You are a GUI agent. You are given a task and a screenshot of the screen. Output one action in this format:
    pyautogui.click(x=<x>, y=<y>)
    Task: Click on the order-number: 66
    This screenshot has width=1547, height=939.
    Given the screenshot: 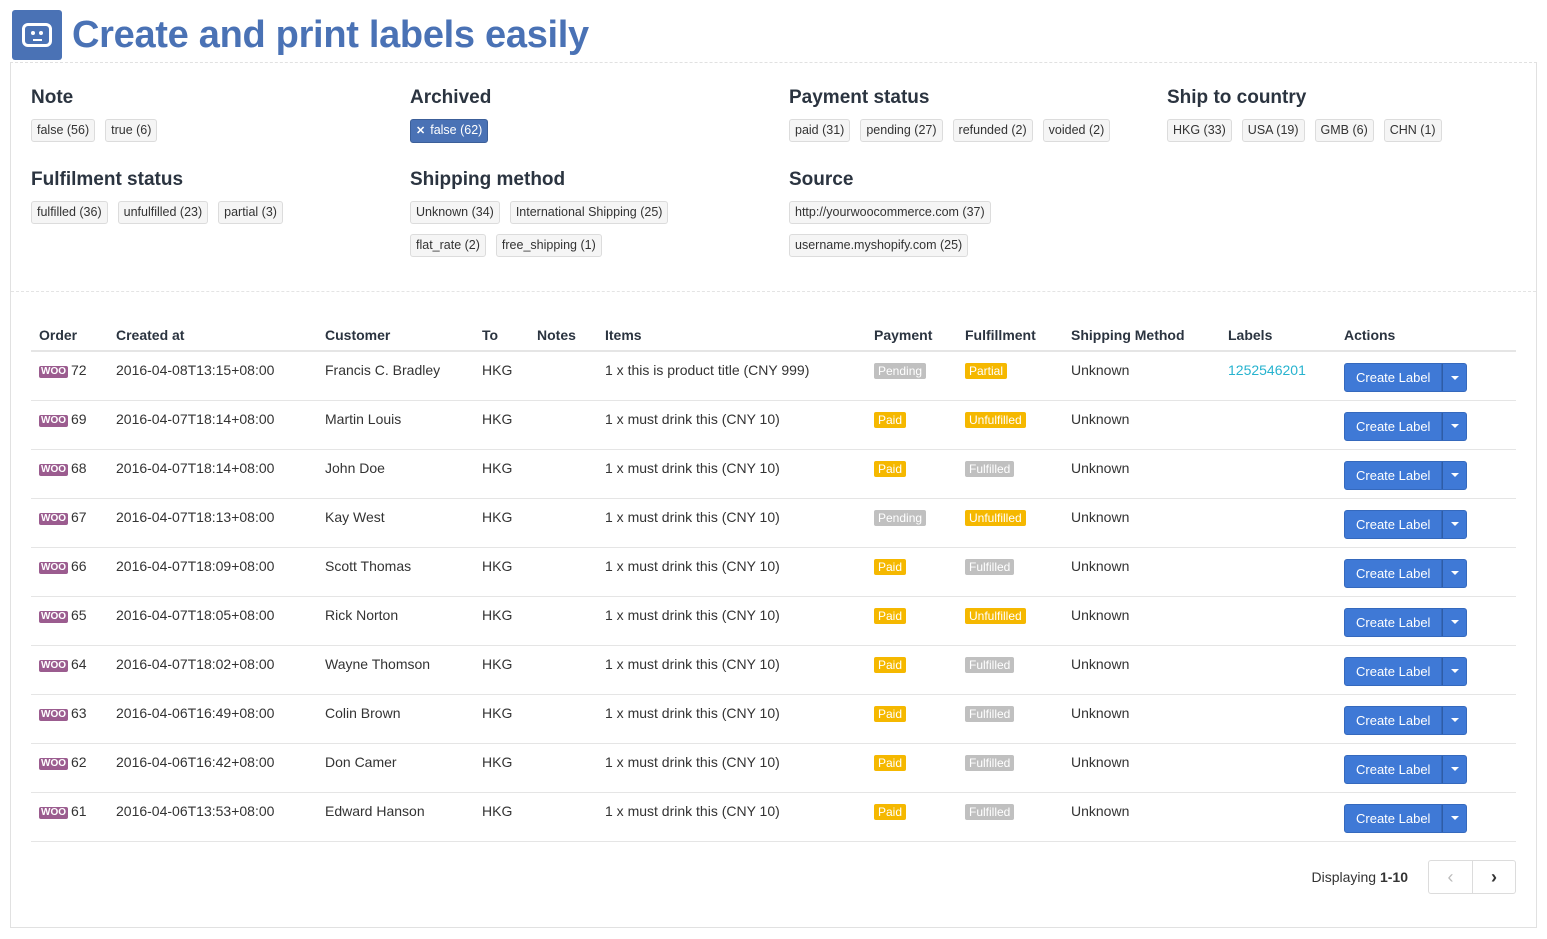 What is the action you would take?
    pyautogui.click(x=79, y=565)
    